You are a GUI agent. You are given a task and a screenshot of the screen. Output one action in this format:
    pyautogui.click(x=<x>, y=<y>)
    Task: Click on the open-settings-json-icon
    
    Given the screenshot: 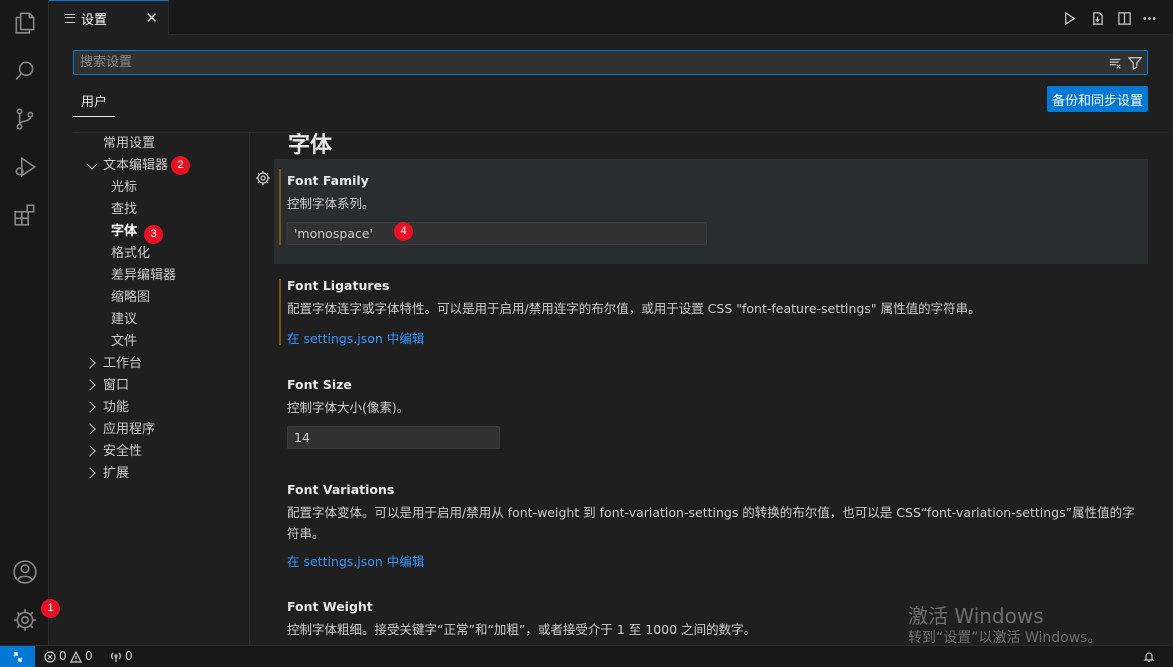 What is the action you would take?
    pyautogui.click(x=1097, y=18)
    